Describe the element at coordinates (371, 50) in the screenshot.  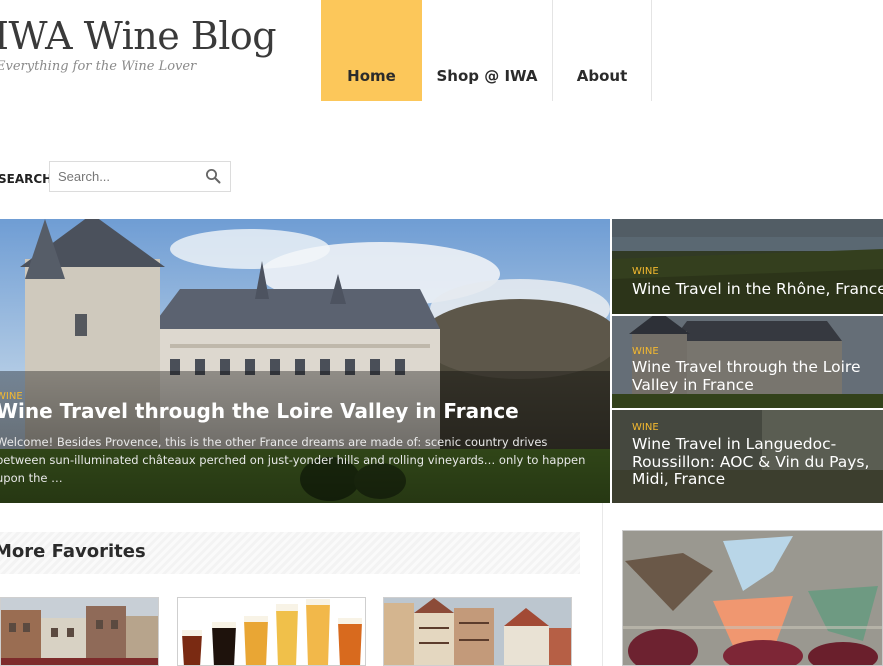
I see `nav-home: Home` at that location.